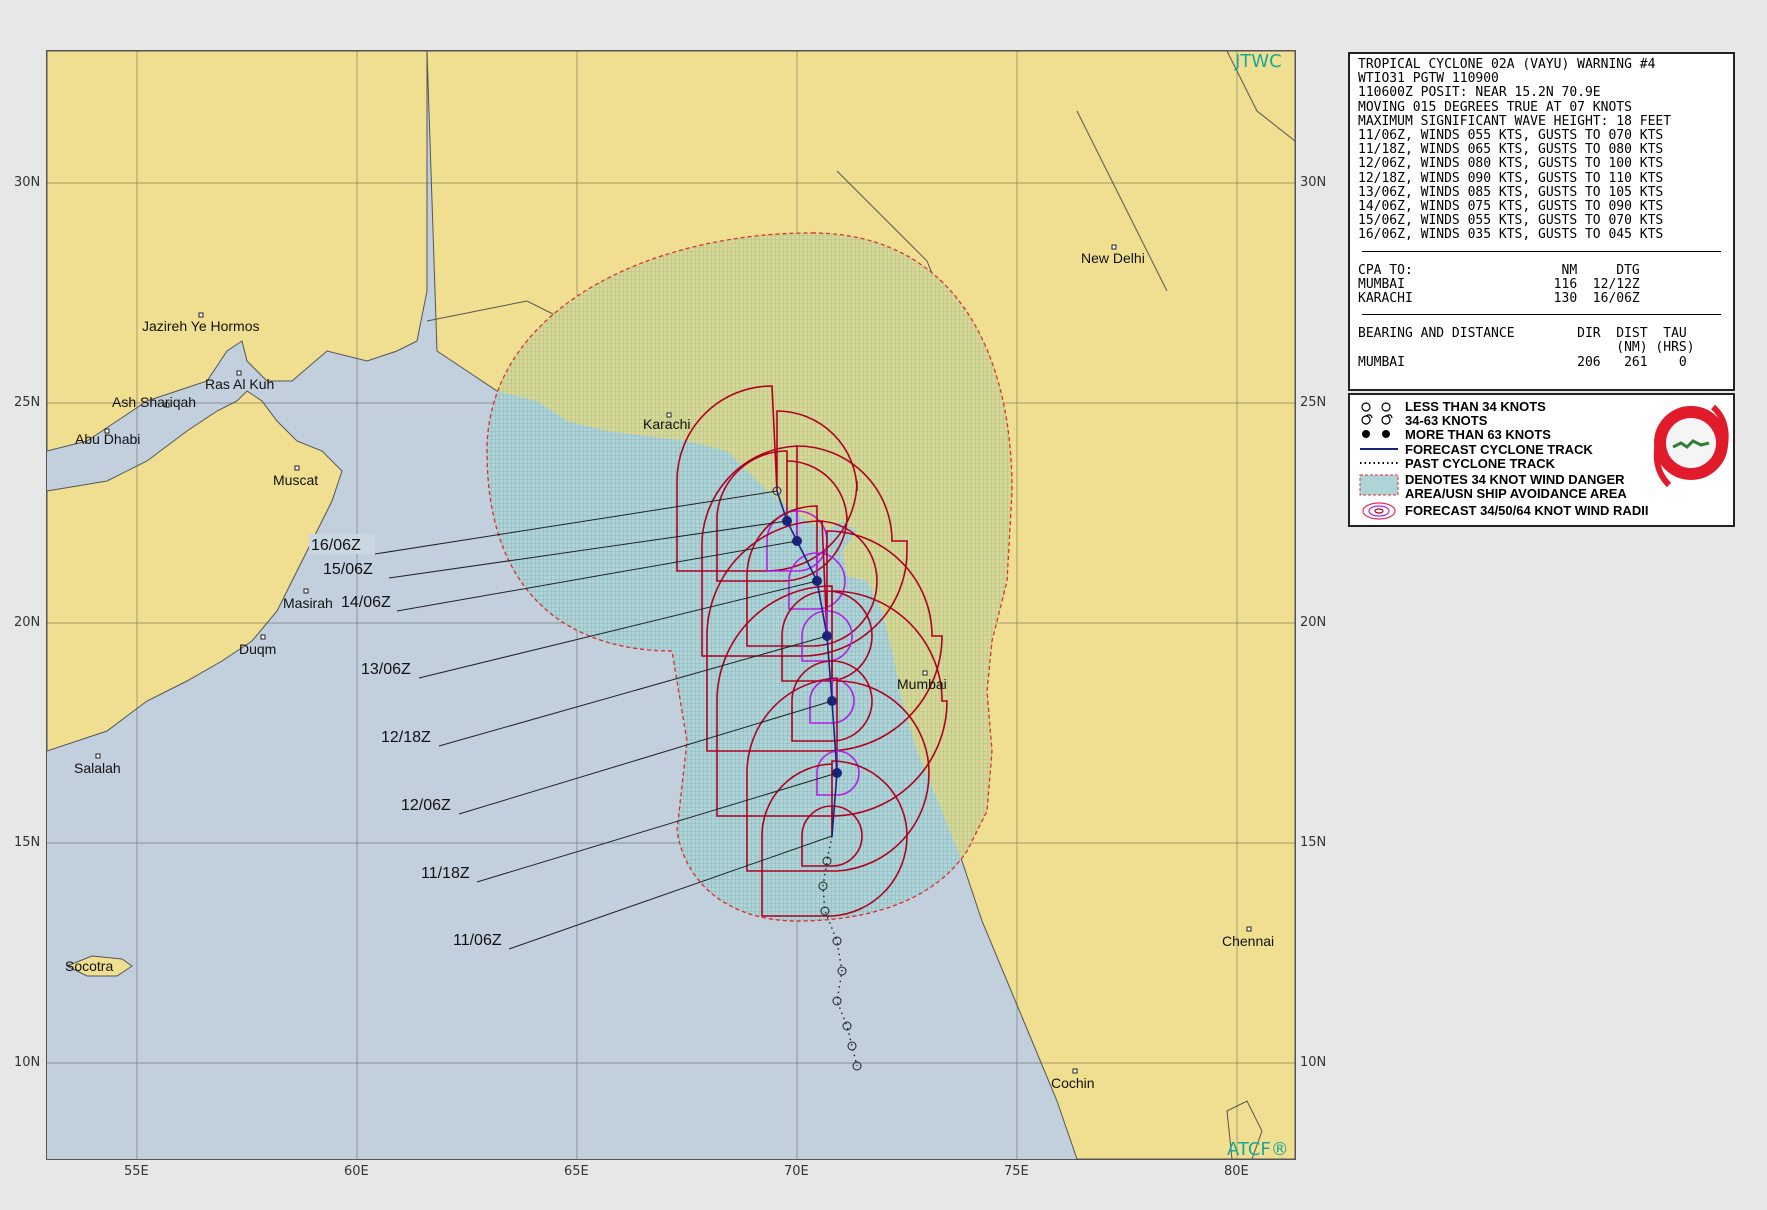 This screenshot has height=1210, width=1767. What do you see at coordinates (366, 602) in the screenshot?
I see `time-label-14-06z: 14/06Z` at bounding box center [366, 602].